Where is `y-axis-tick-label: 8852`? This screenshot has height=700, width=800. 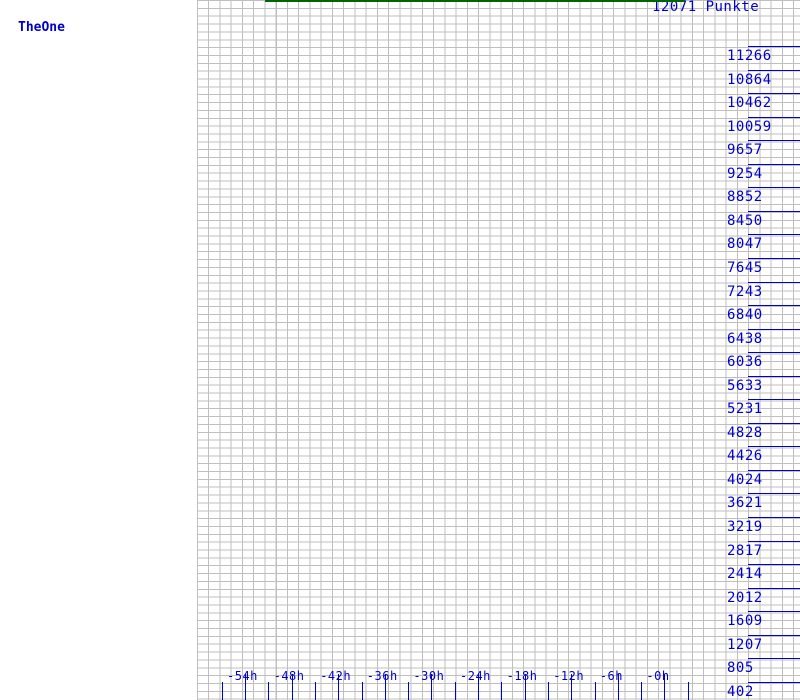
y-axis-tick-label: 8852 is located at coordinates (745, 197).